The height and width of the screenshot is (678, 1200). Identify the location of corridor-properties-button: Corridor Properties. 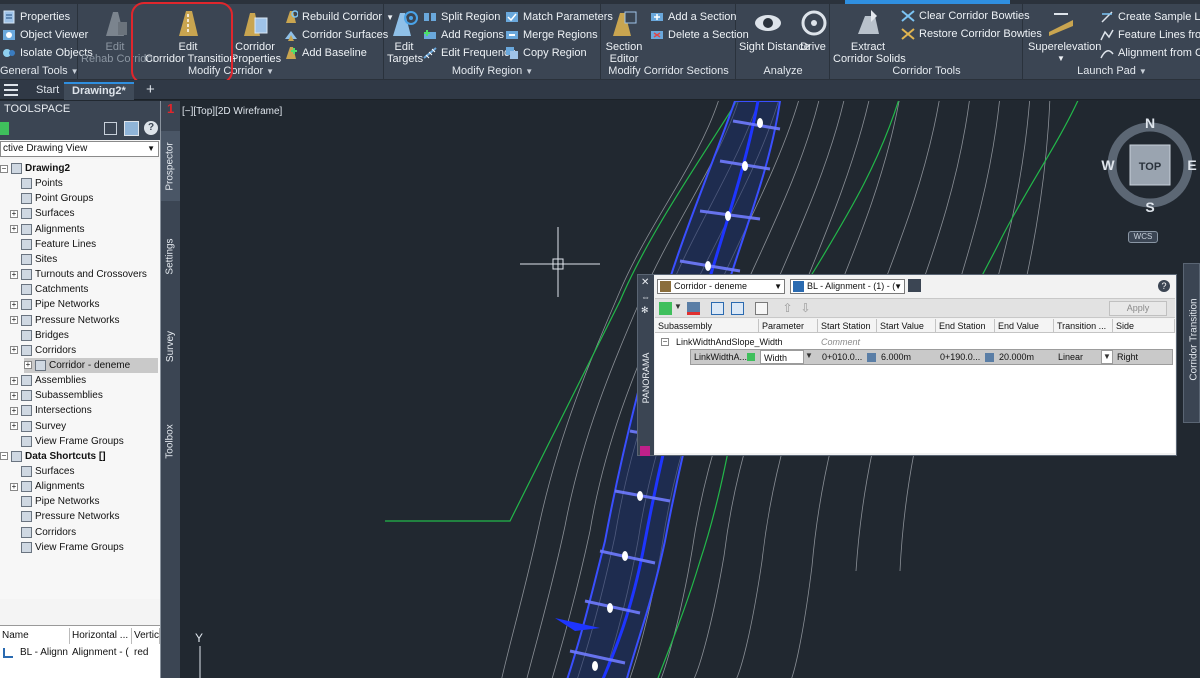
(256, 36).